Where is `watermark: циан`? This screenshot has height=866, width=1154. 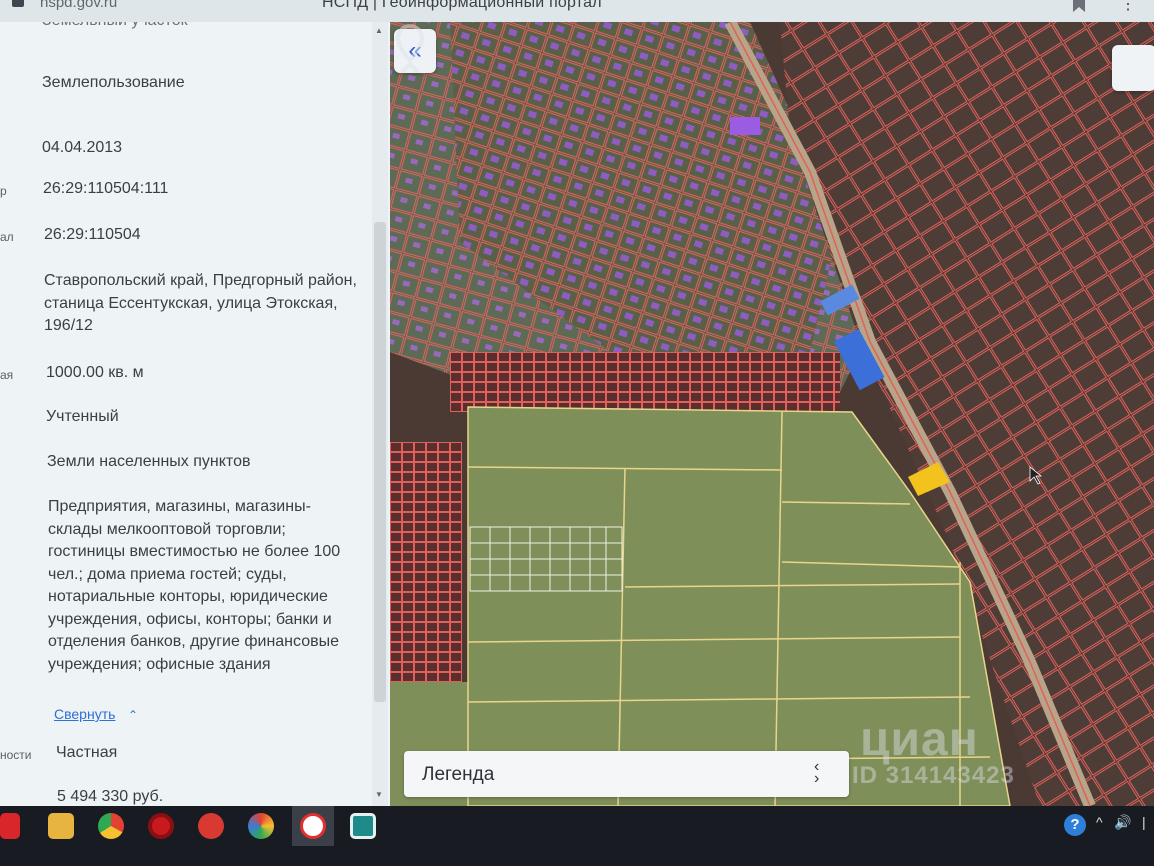
watermark: циан is located at coordinates (919, 739).